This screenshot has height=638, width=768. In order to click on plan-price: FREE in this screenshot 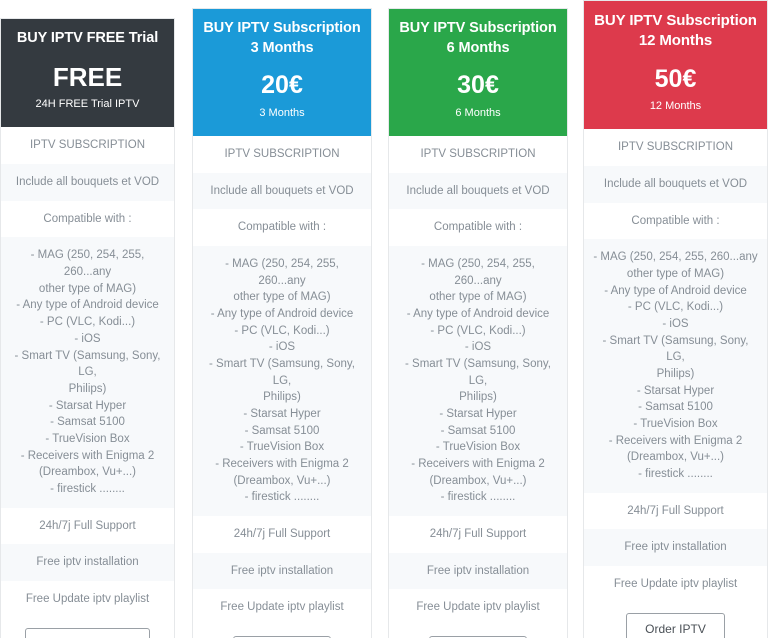, I will do `click(87, 76)`.